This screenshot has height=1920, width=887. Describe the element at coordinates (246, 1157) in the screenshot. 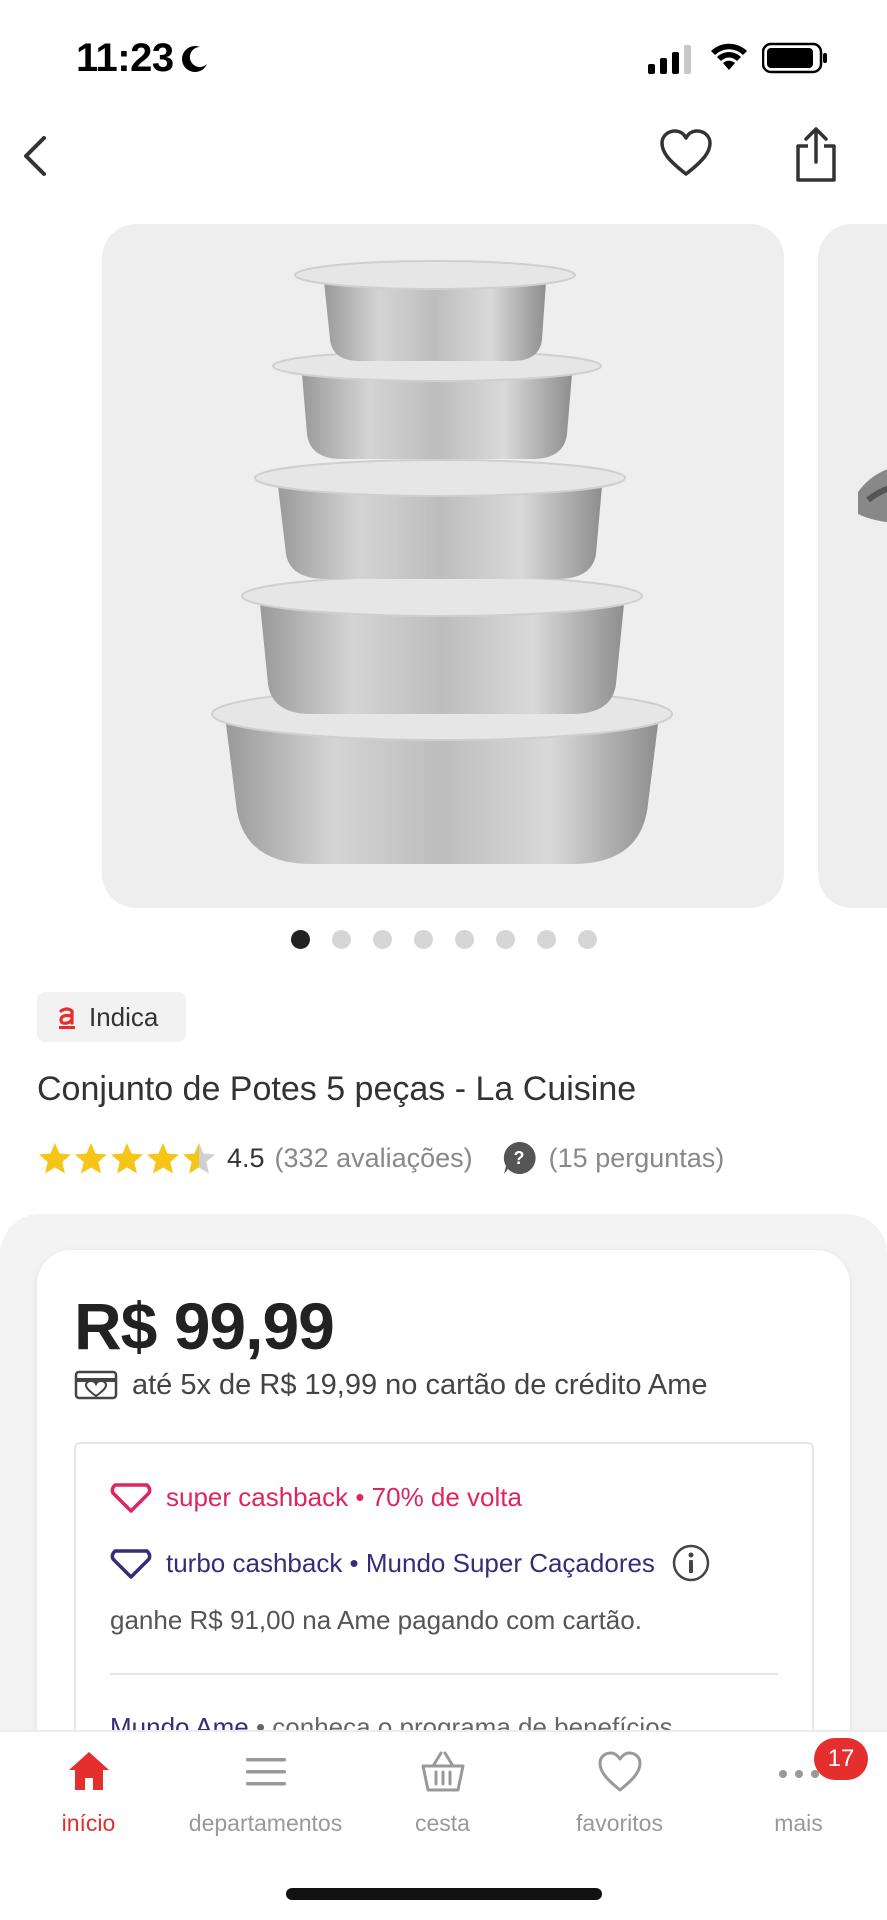

I see `rating-value: 4.5` at that location.